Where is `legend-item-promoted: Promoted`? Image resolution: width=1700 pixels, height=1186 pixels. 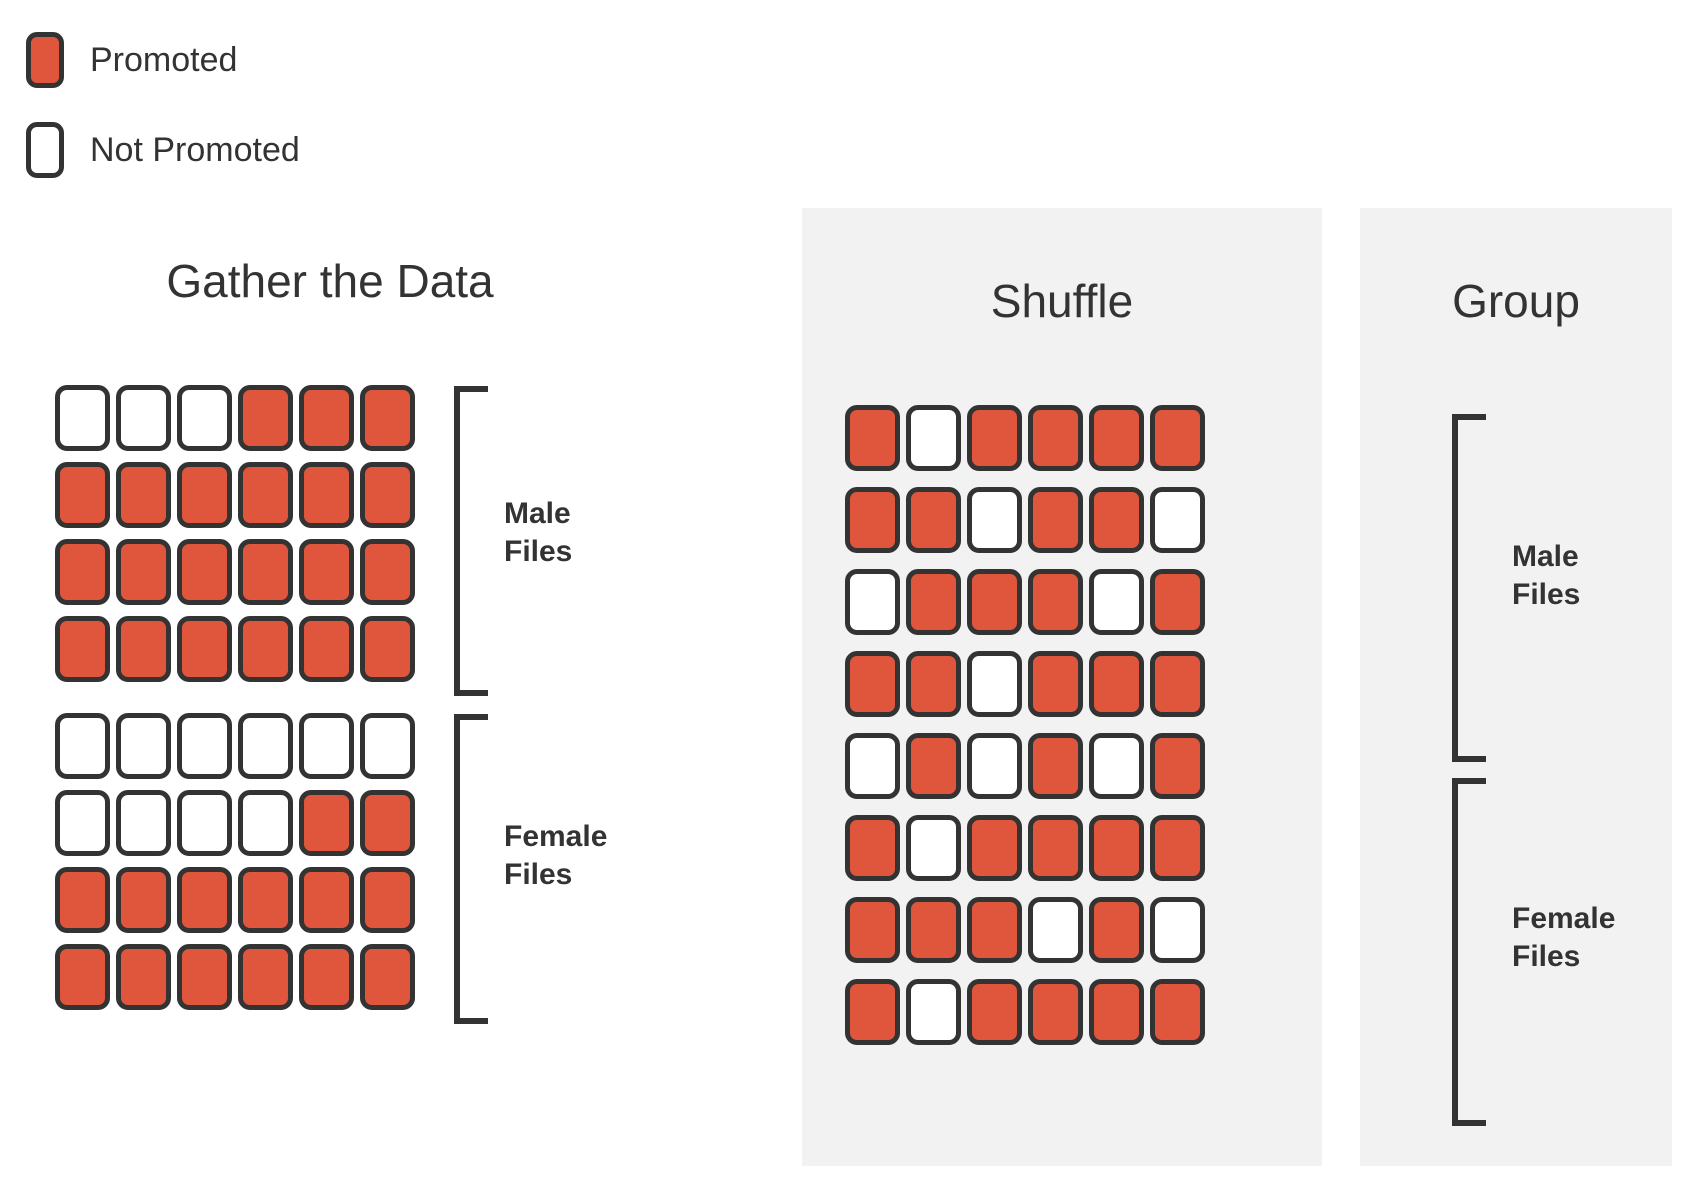 legend-item-promoted: Promoted is located at coordinates (163, 60).